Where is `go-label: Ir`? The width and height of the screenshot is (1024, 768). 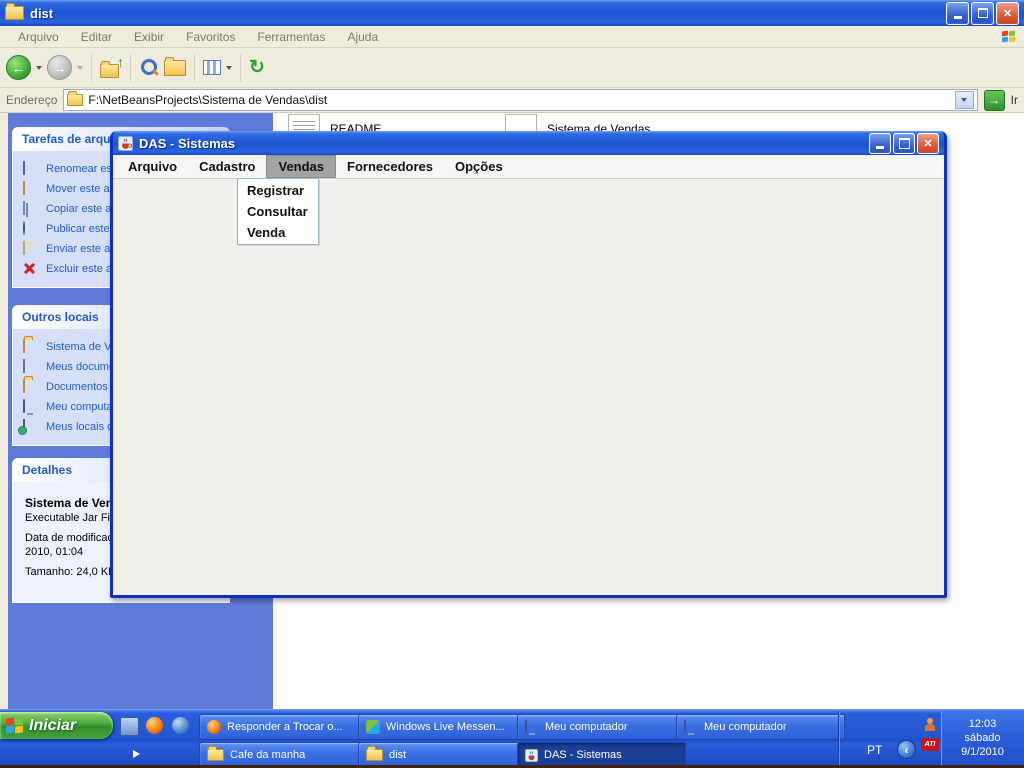 go-label: Ir is located at coordinates (1014, 100).